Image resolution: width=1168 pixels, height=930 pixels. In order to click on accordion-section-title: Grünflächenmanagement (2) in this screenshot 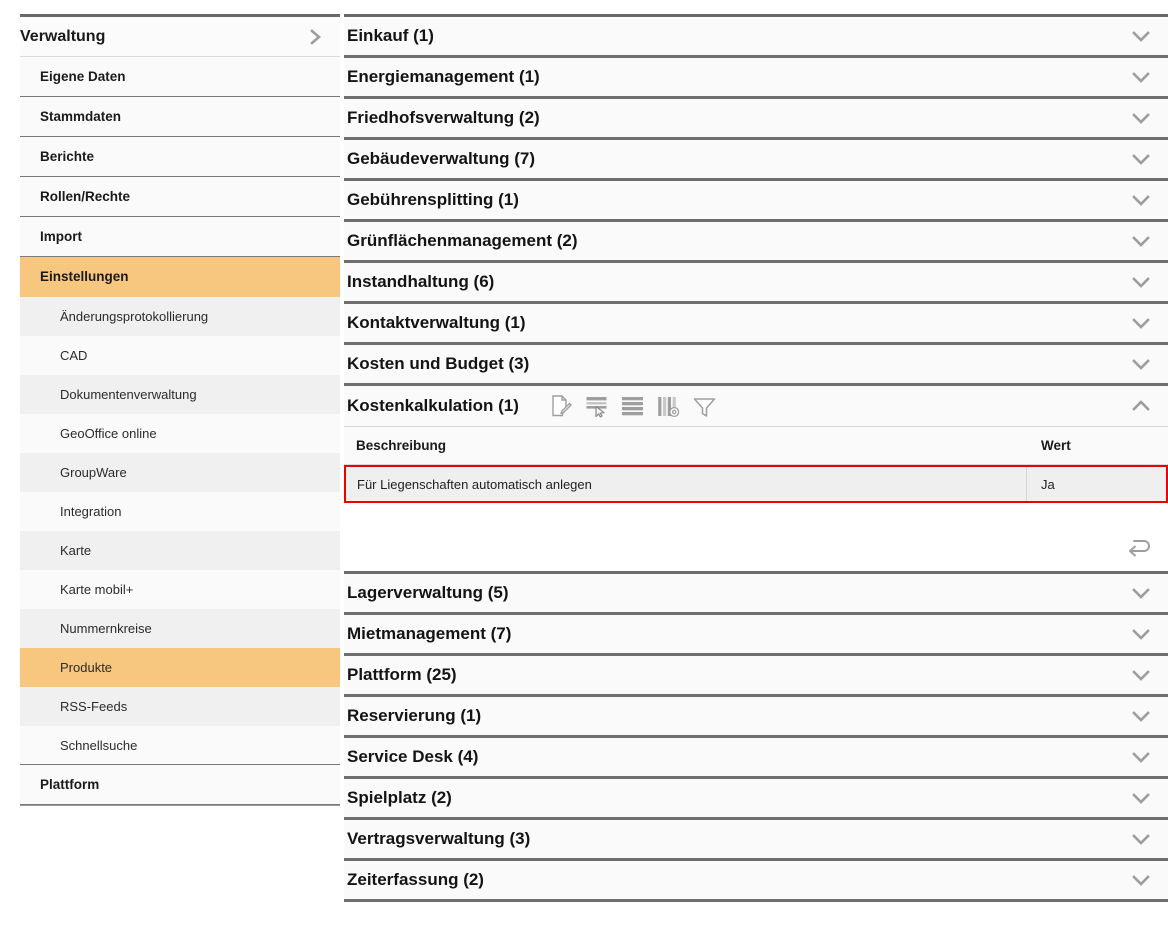, I will do `click(462, 240)`.